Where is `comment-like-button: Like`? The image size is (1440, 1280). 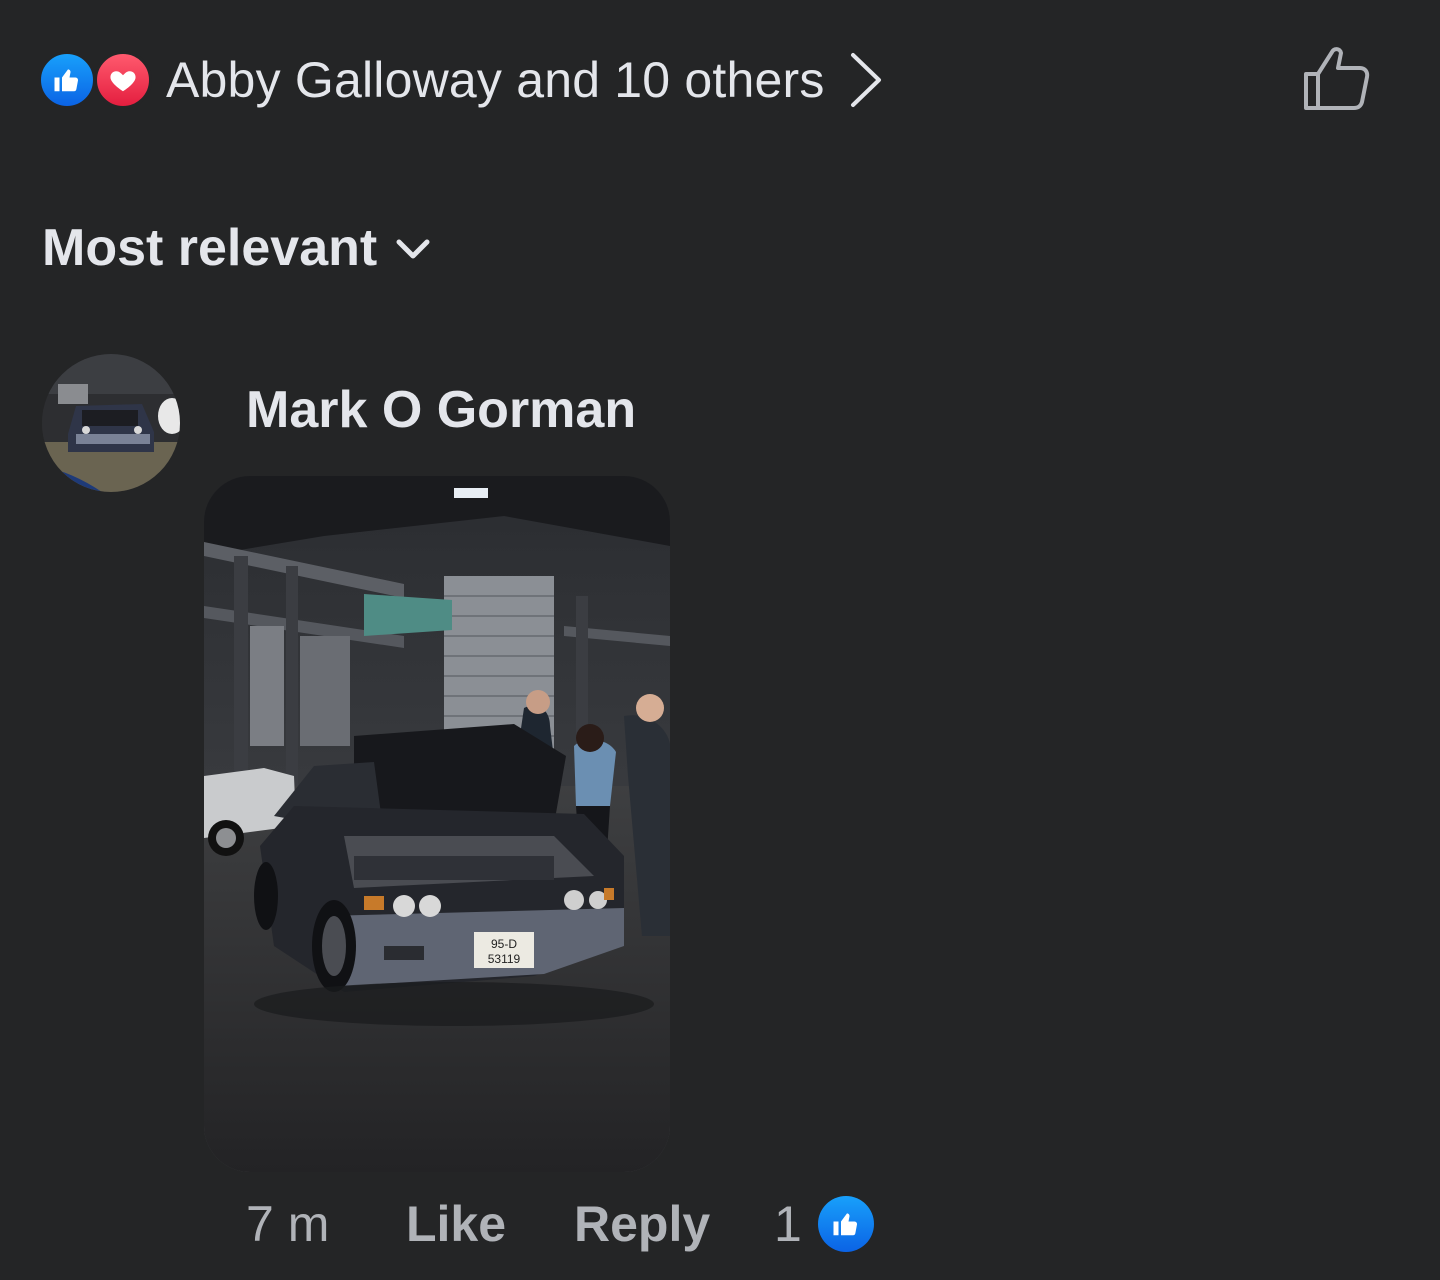 comment-like-button: Like is located at coordinates (490, 1224).